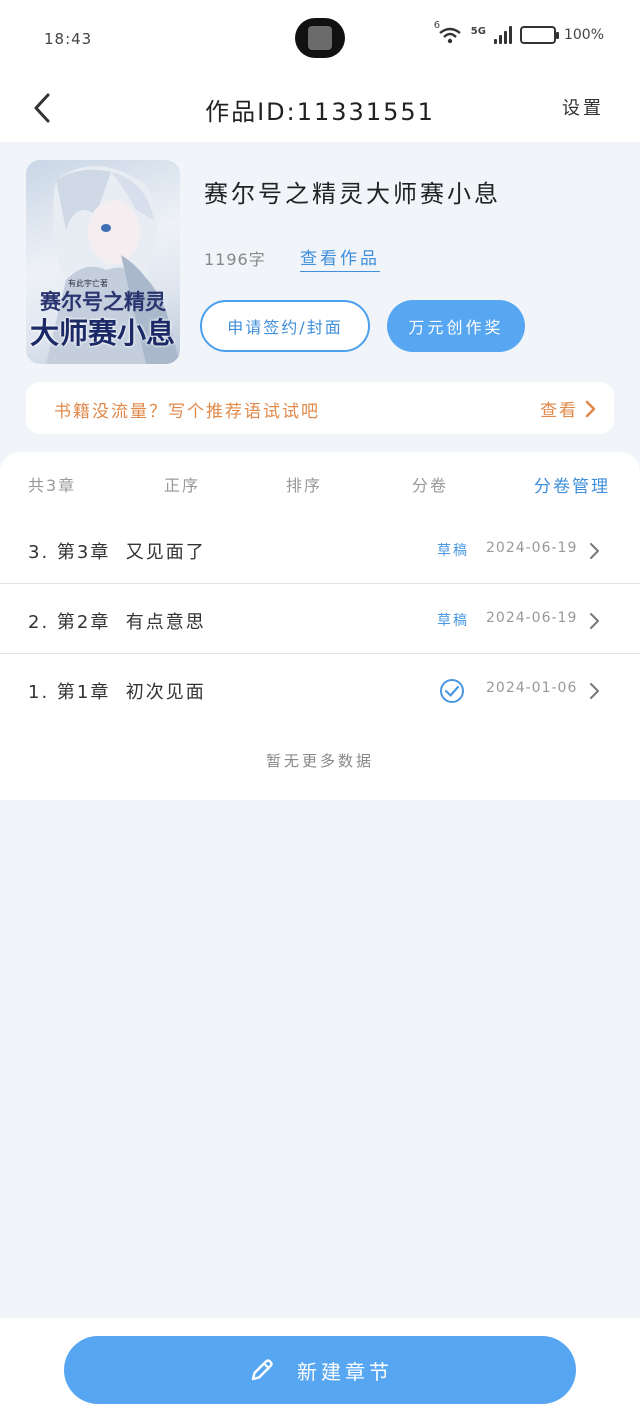 This screenshot has height=1421, width=640. I want to click on chapter-toolbar: 共3章 正序 排序 分卷 分卷管理, so click(320, 483).